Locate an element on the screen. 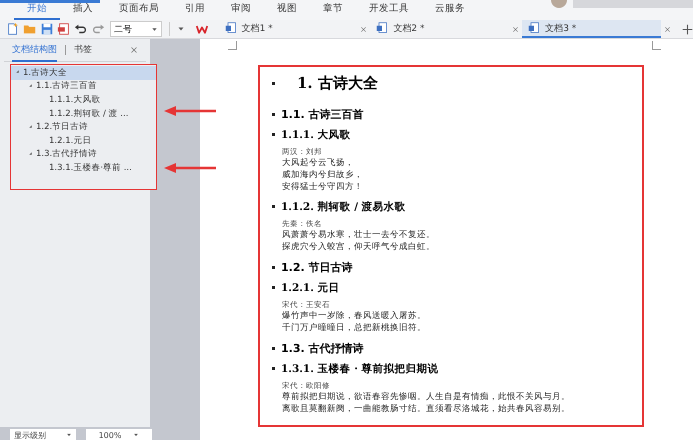  poem-line: 大风起兮云飞扬， is located at coordinates (318, 163).